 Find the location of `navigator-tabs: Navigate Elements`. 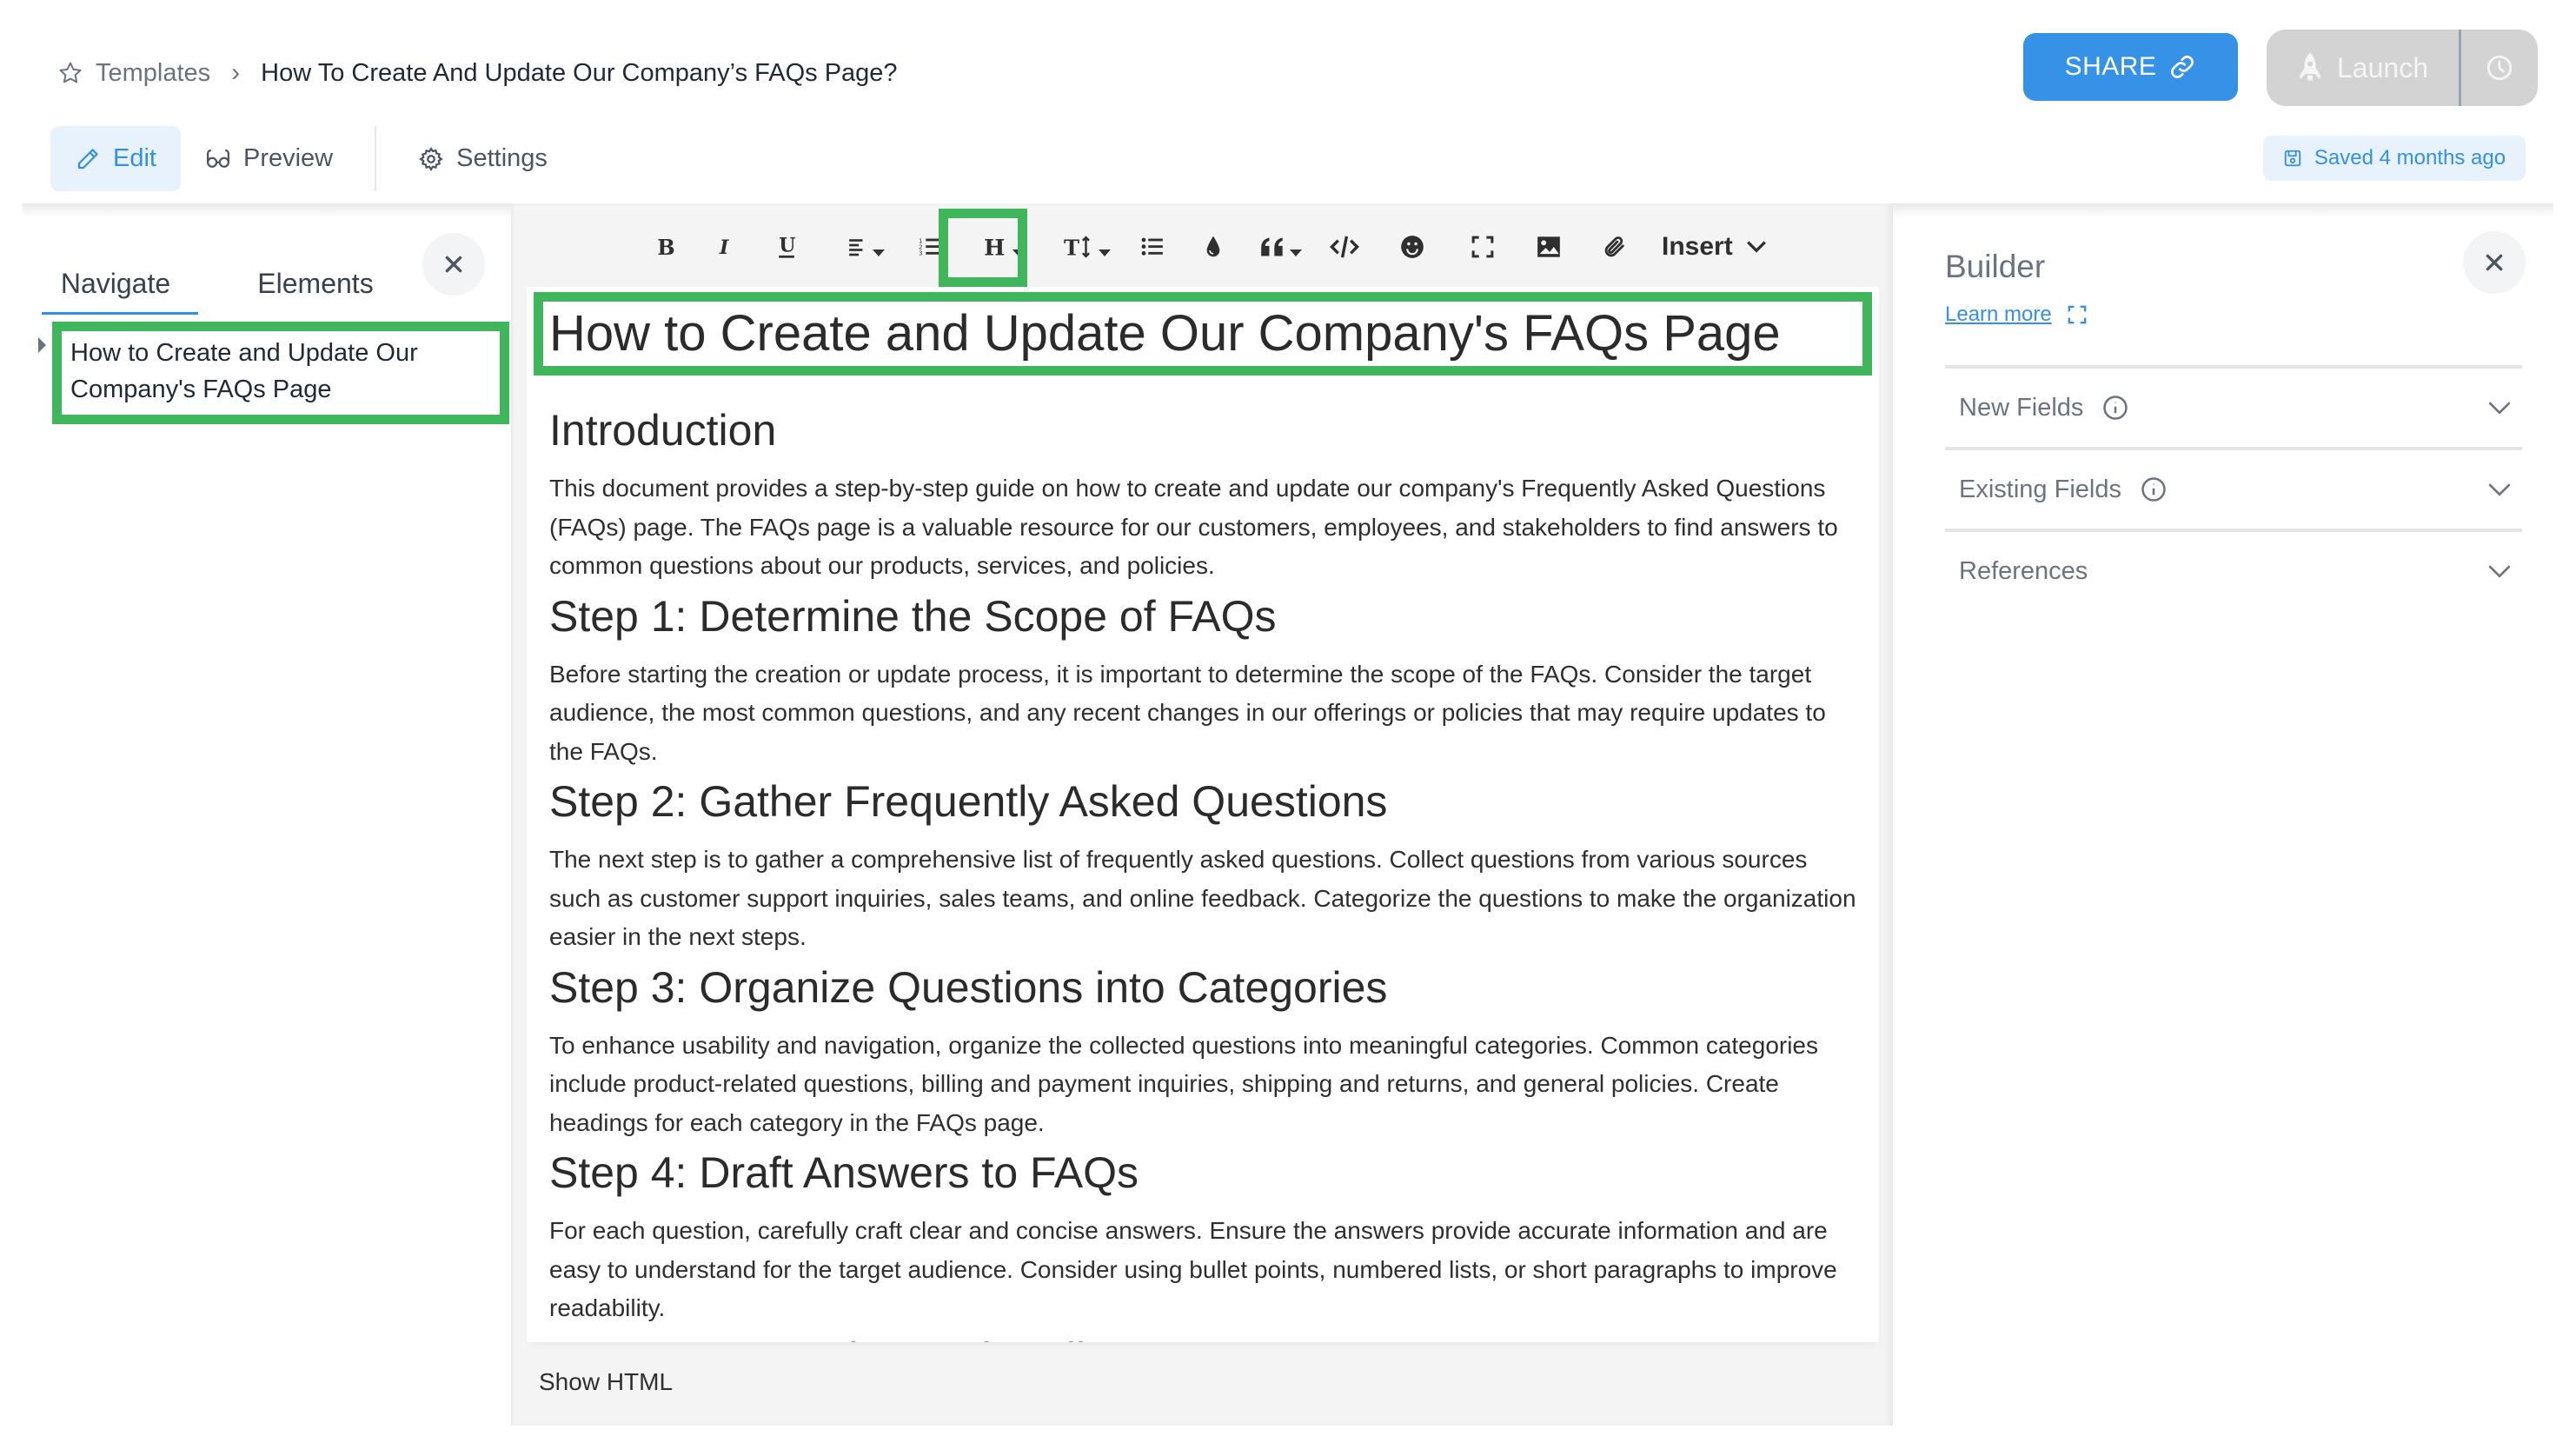

navigator-tabs: Navigate Elements is located at coordinates (215, 283).